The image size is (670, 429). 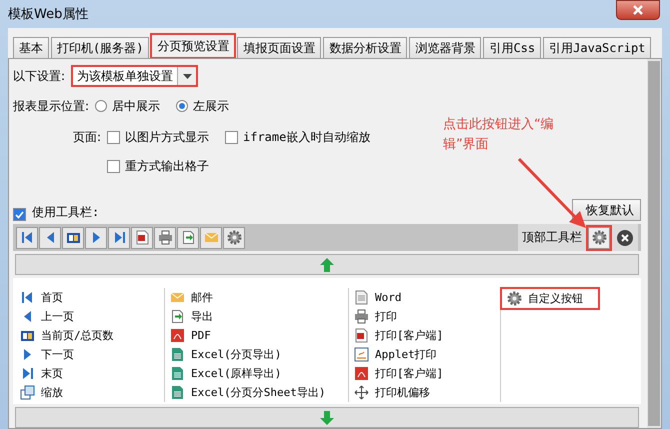 What do you see at coordinates (306, 137) in the screenshot?
I see `checkbox-label: iframe嵌入时自动缩放` at bounding box center [306, 137].